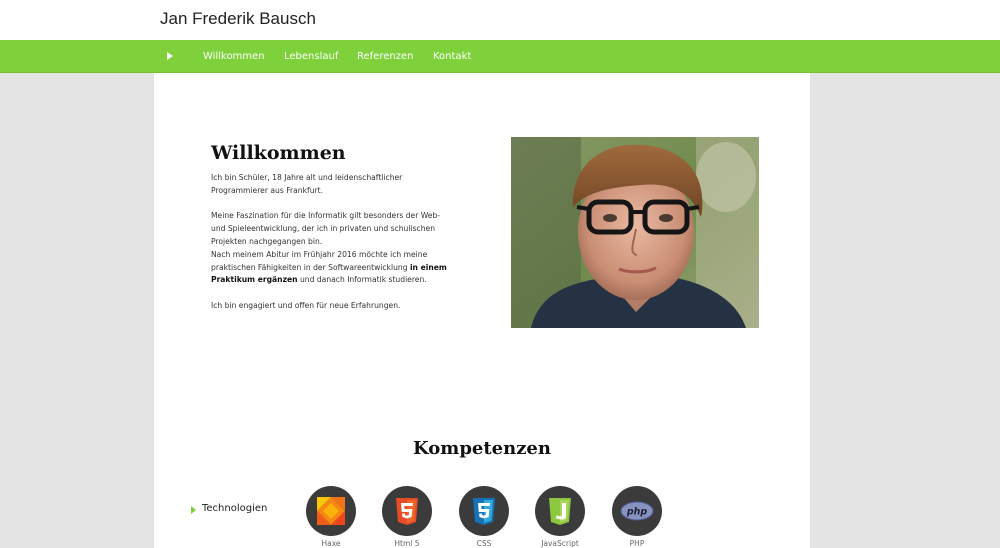 The width and height of the screenshot is (1000, 548). Describe the element at coordinates (484, 511) in the screenshot. I see `css3-icon` at that location.